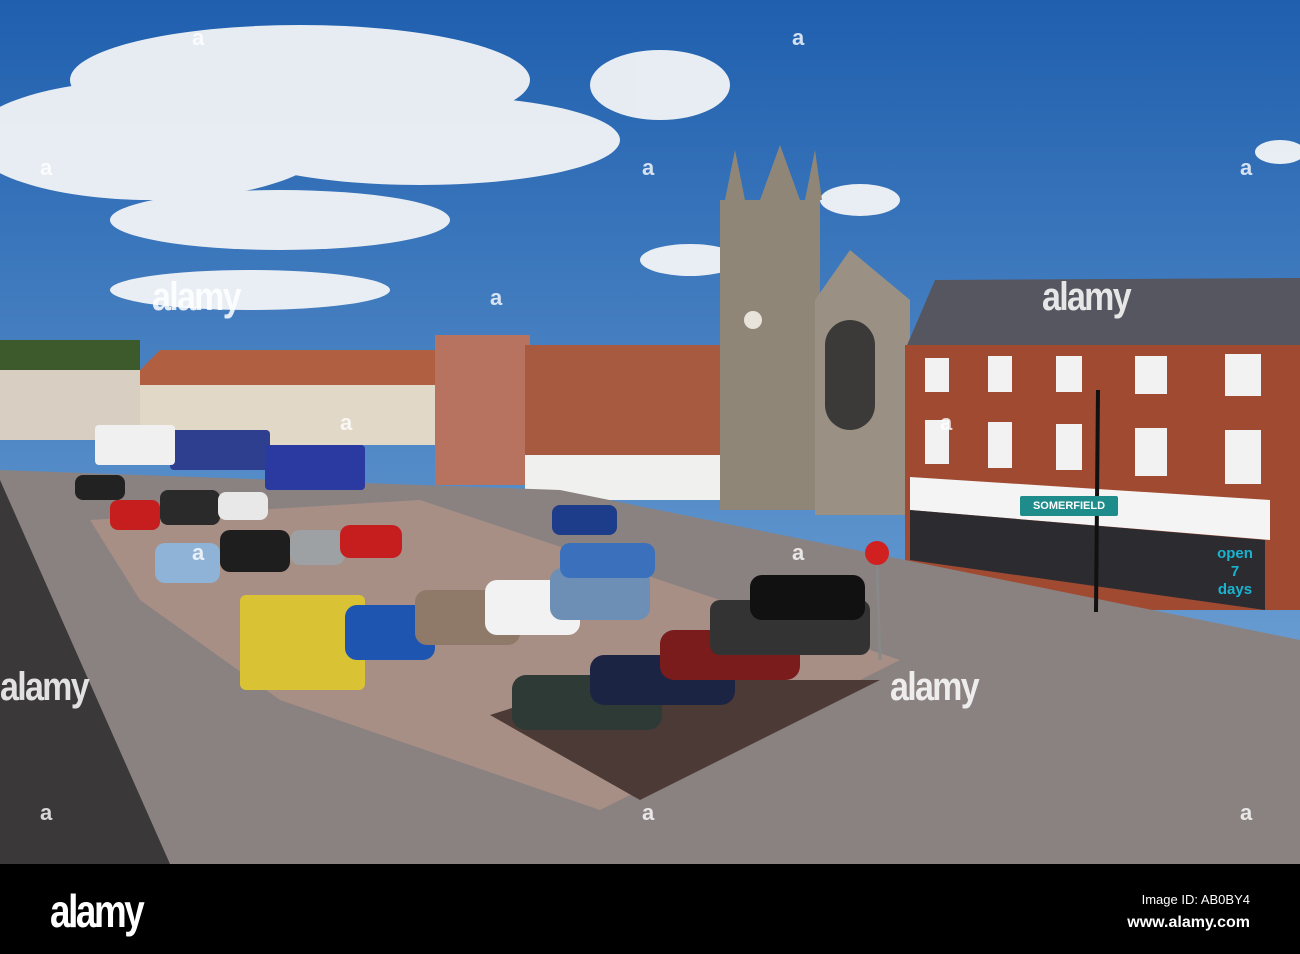  Describe the element at coordinates (1069, 506) in the screenshot. I see `somerfield-sign: SOMERFIELD` at that location.